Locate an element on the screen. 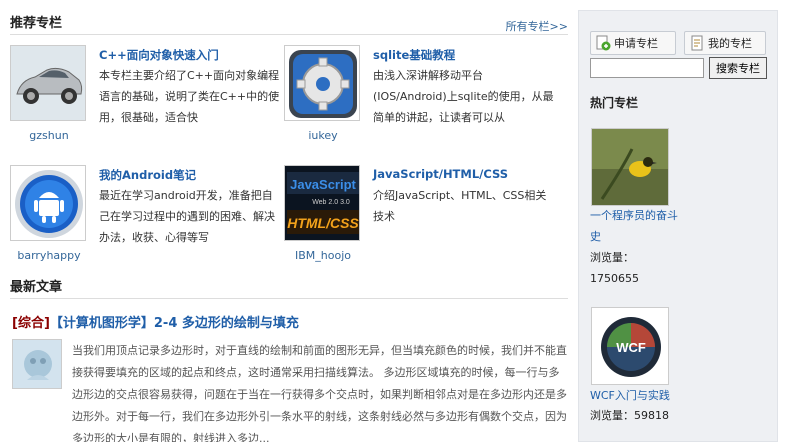  latest-section-title: 最新文章 is located at coordinates (36, 287).